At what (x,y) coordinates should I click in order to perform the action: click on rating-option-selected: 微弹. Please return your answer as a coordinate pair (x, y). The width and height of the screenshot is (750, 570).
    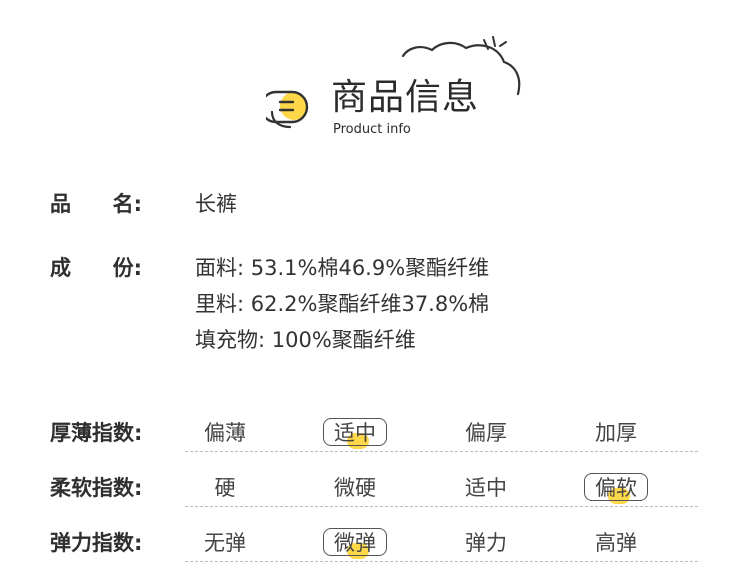
    Looking at the image, I should click on (355, 543).